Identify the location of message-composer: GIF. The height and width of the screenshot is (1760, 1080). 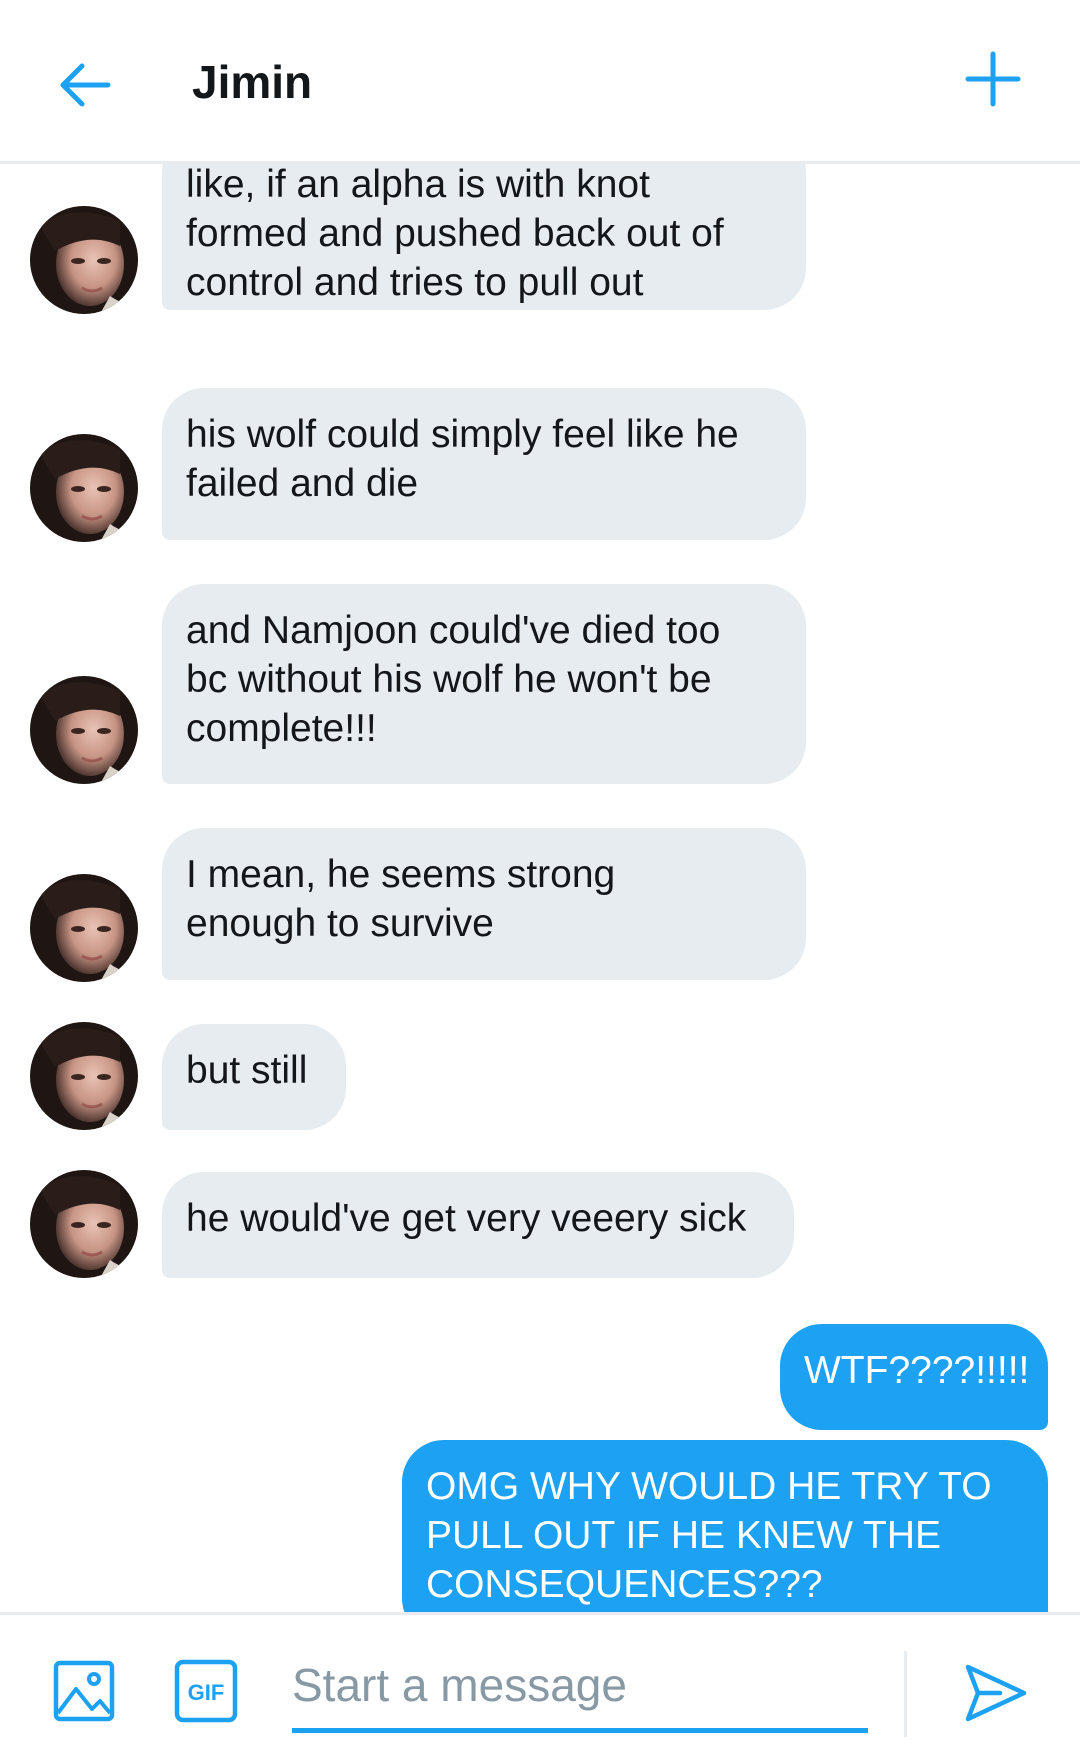
(540, 1686).